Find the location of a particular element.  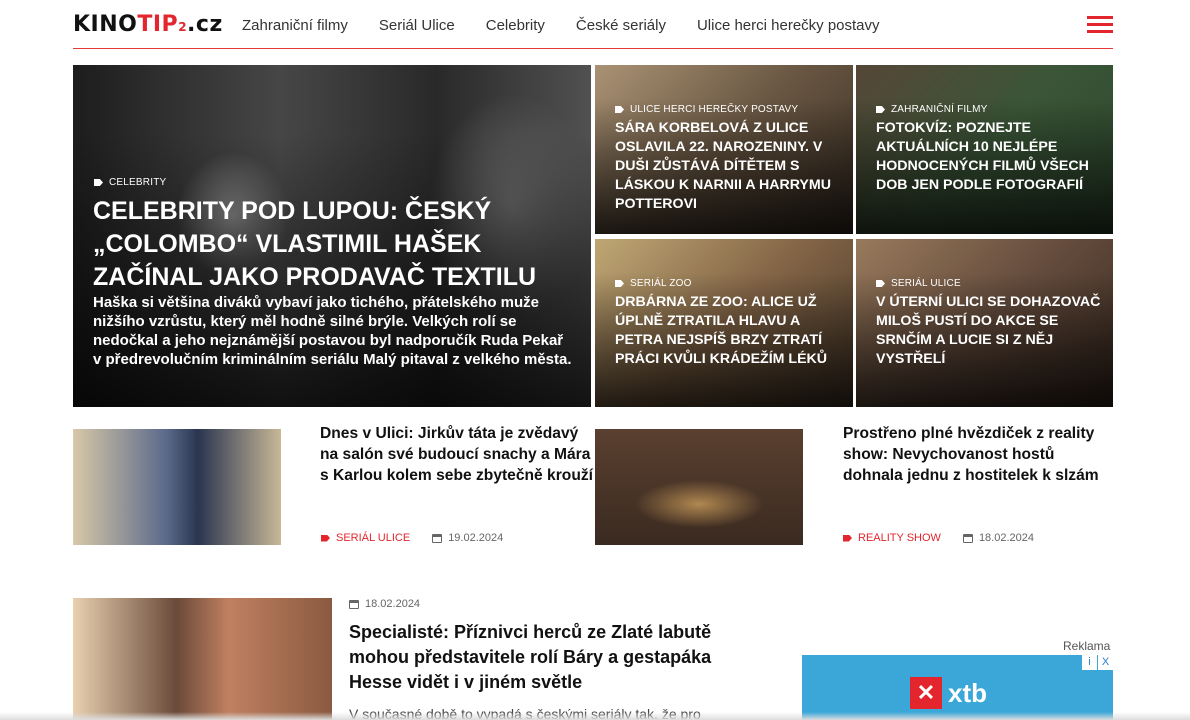

article-category: REALITY SHOW is located at coordinates (892, 538).